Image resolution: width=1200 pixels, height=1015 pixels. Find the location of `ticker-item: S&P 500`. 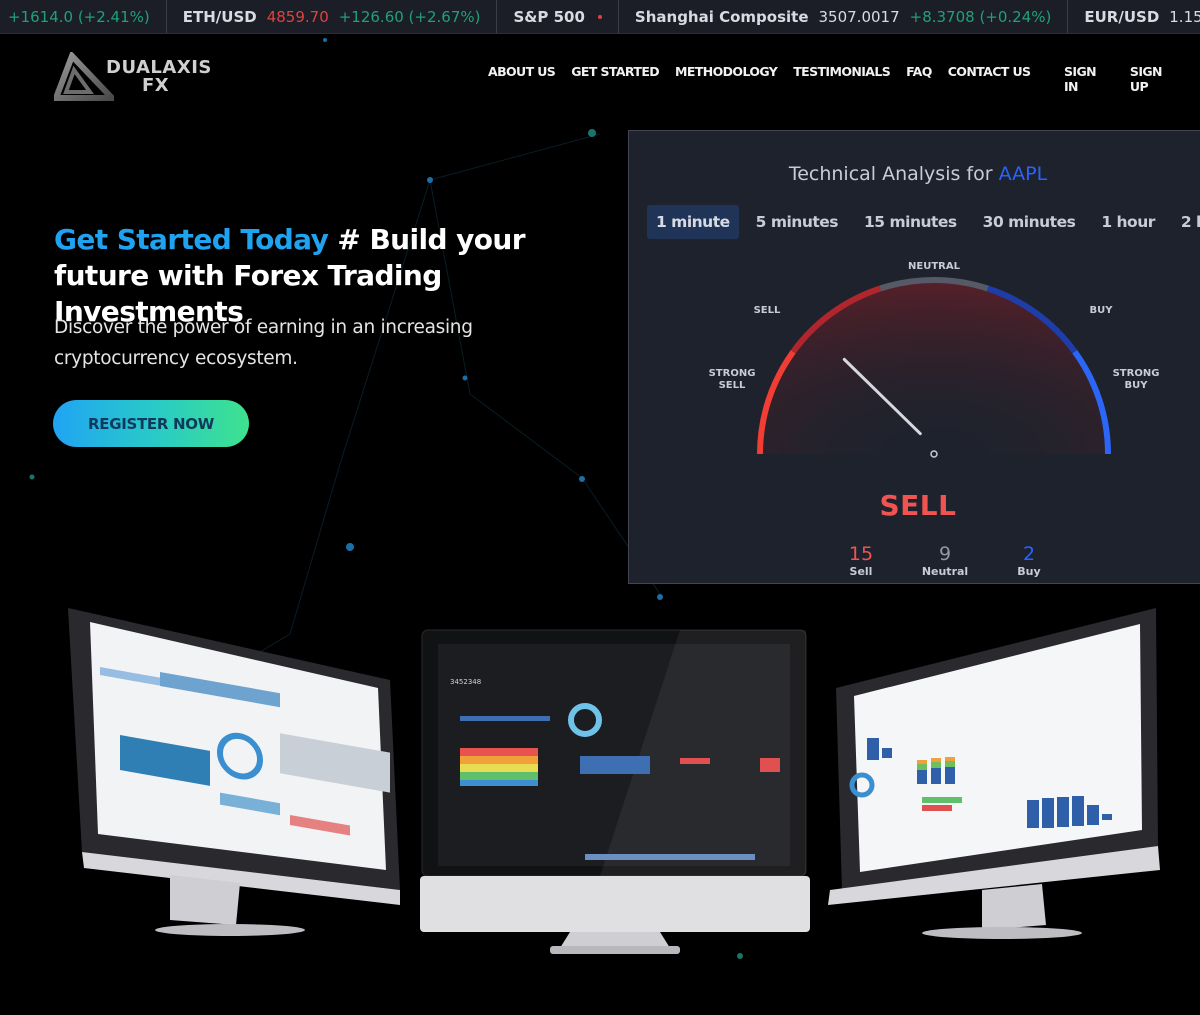

ticker-item: S&P 500 is located at coordinates (558, 16).